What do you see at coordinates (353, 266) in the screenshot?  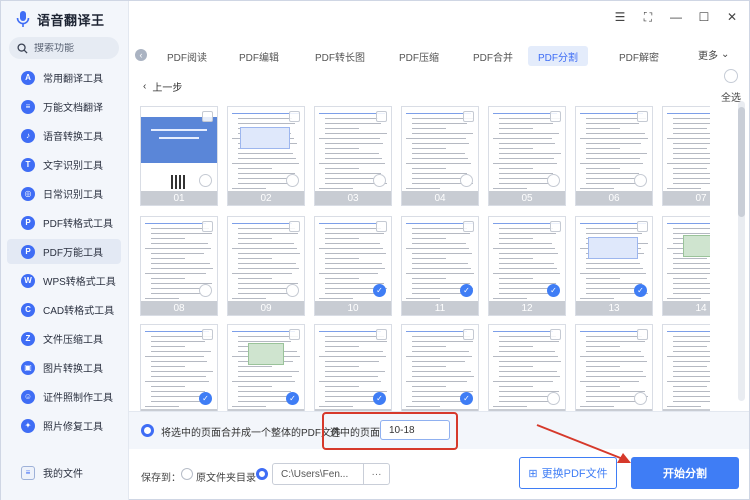 I see `page-thumbnail: ✓ 10` at bounding box center [353, 266].